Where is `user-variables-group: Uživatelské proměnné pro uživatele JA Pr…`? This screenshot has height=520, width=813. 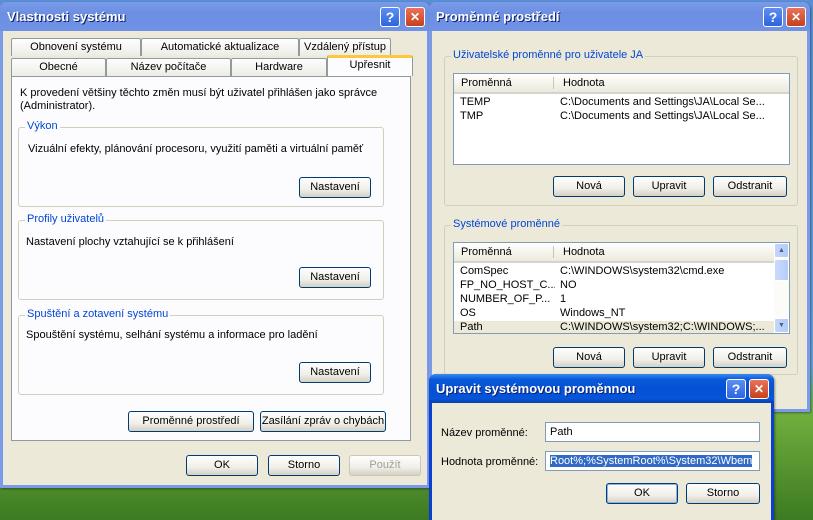
user-variables-group: Uživatelské proměnné pro uživatele JA Pr… is located at coordinates (621, 127).